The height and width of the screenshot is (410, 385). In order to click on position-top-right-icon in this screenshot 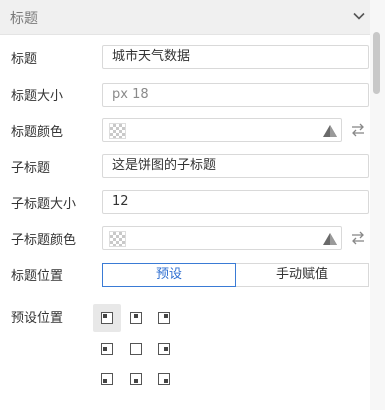, I will do `click(164, 318)`.